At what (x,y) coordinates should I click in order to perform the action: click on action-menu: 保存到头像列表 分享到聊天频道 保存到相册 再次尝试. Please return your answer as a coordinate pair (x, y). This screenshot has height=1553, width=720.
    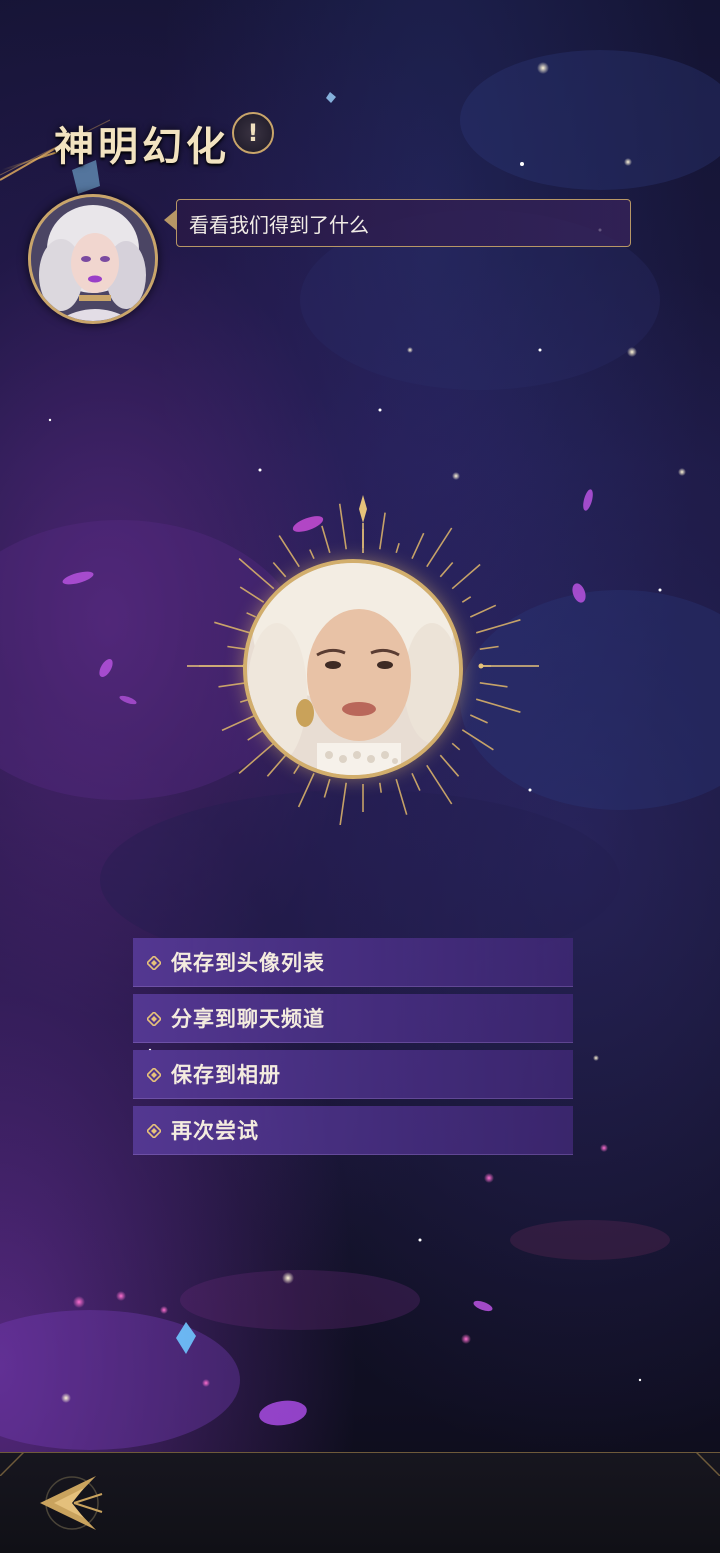
    Looking at the image, I should click on (353, 1050).